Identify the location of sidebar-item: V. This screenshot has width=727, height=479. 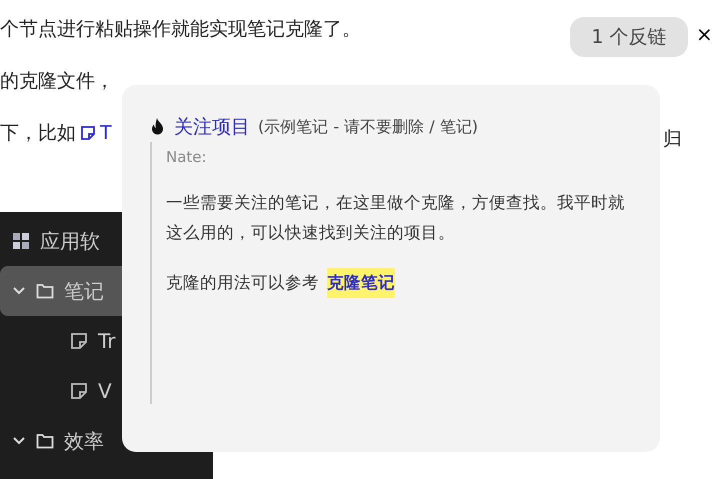
(106, 391).